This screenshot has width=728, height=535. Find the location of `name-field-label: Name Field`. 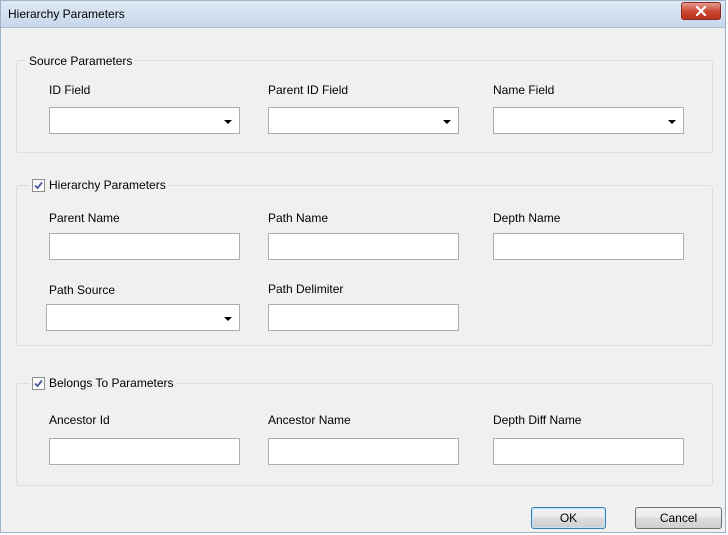

name-field-label: Name Field is located at coordinates (524, 90).